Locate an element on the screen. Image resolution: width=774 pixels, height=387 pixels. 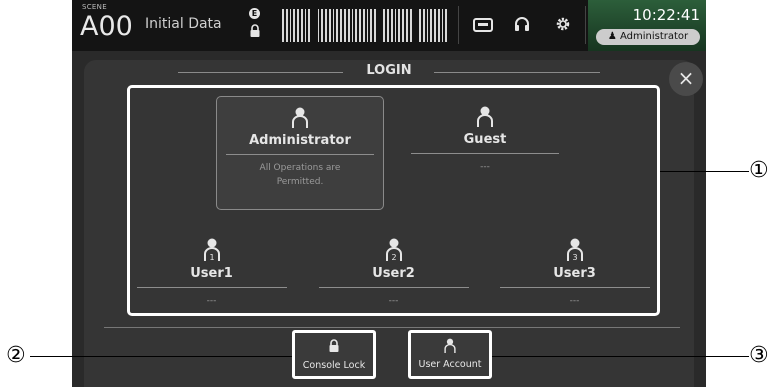
user-button-user2: 2 User2 --- is located at coordinates (393, 275).